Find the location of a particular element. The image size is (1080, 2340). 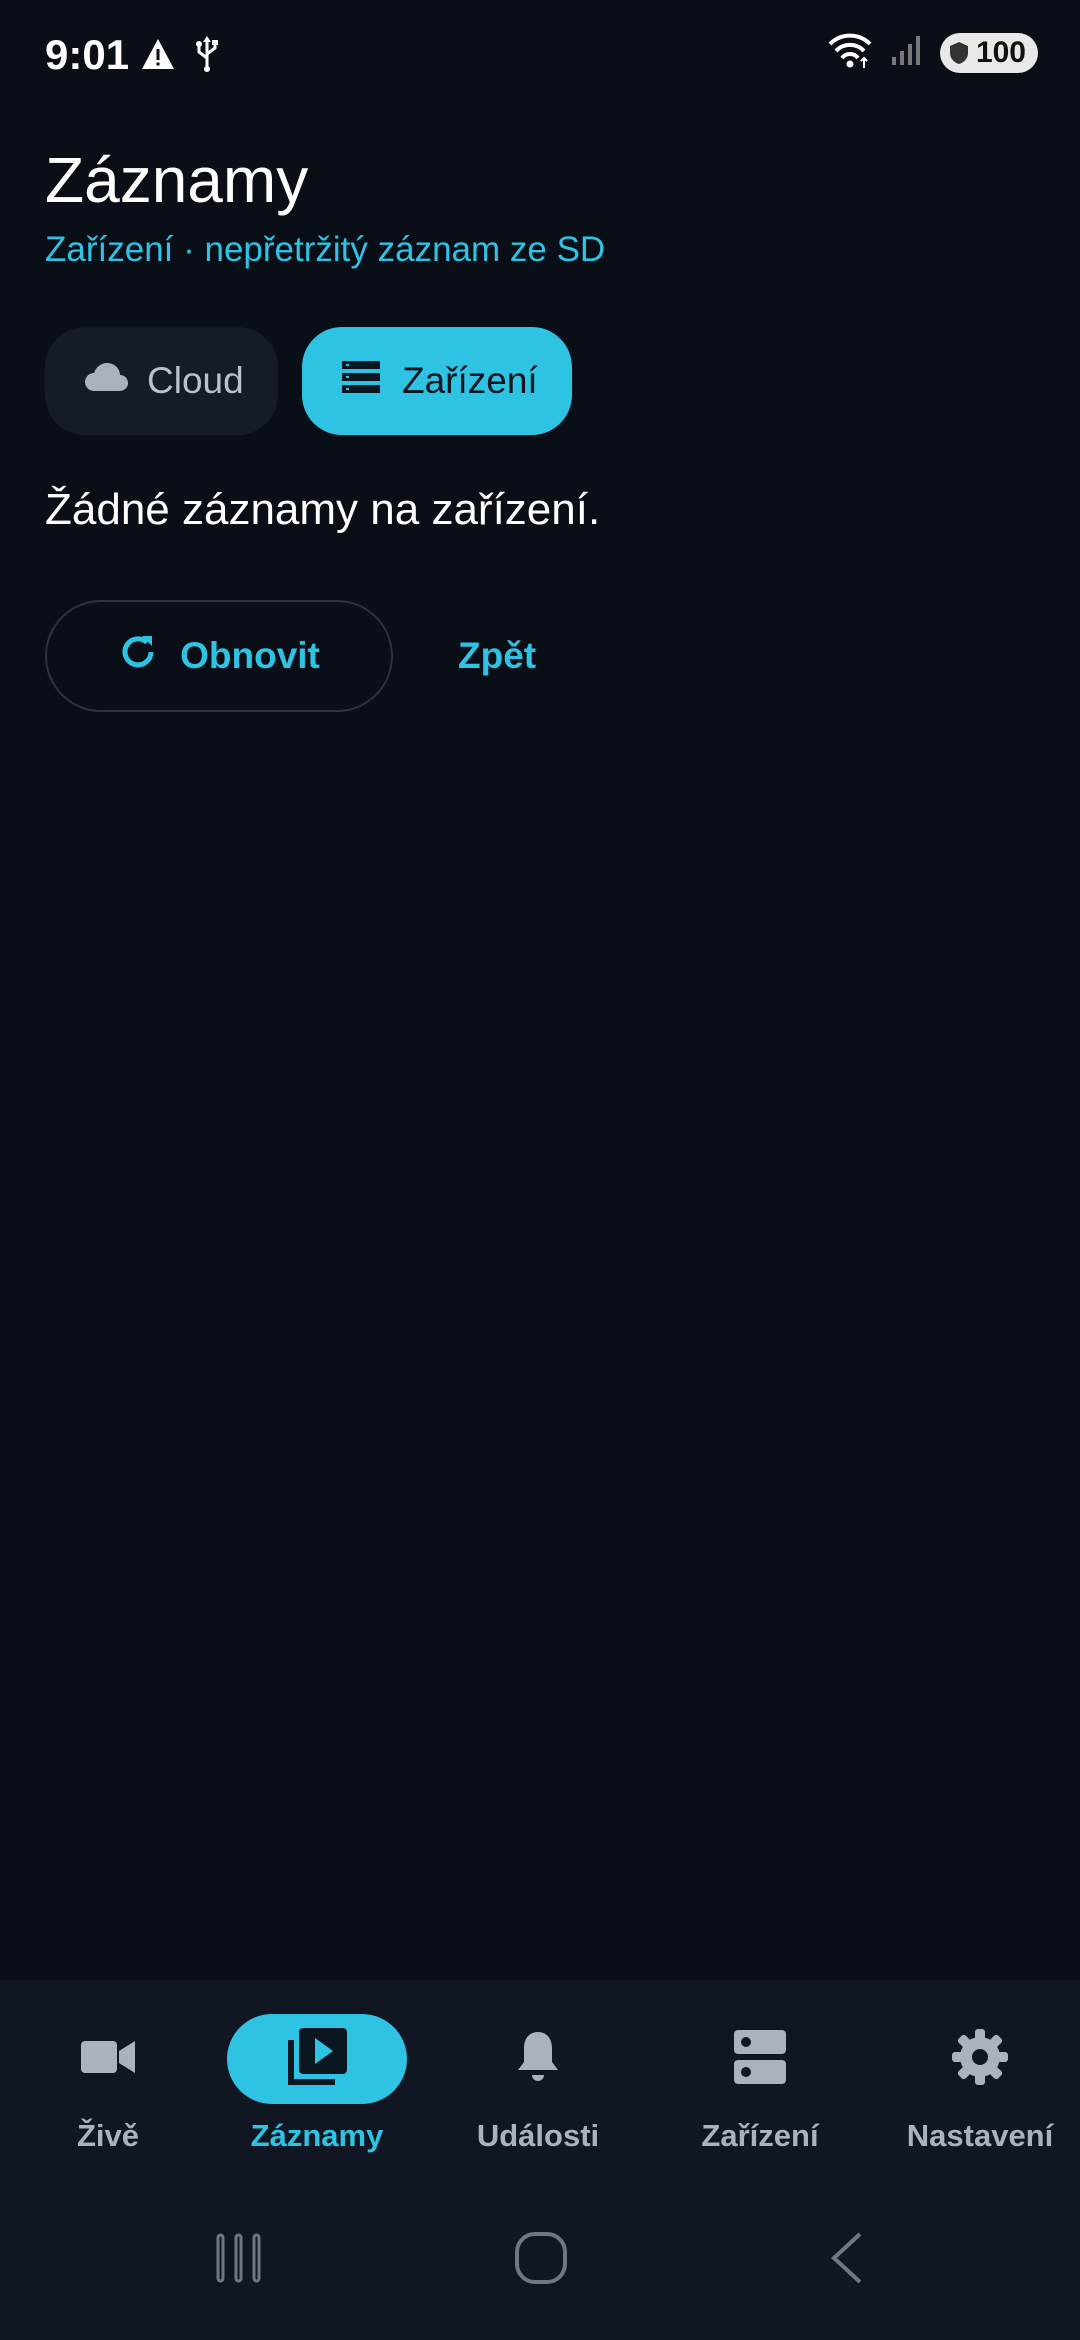

recent-apps-icon is located at coordinates (240, 2260).